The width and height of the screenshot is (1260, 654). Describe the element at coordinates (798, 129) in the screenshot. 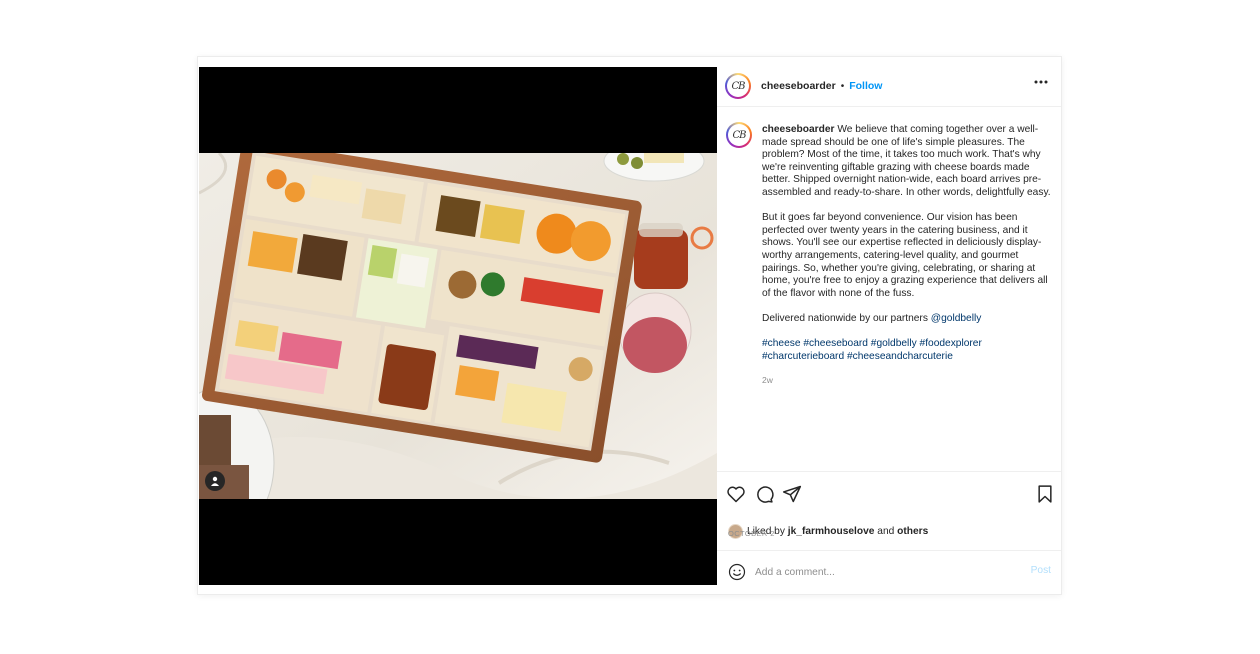

I see `caption-username: cheeseboarder` at that location.